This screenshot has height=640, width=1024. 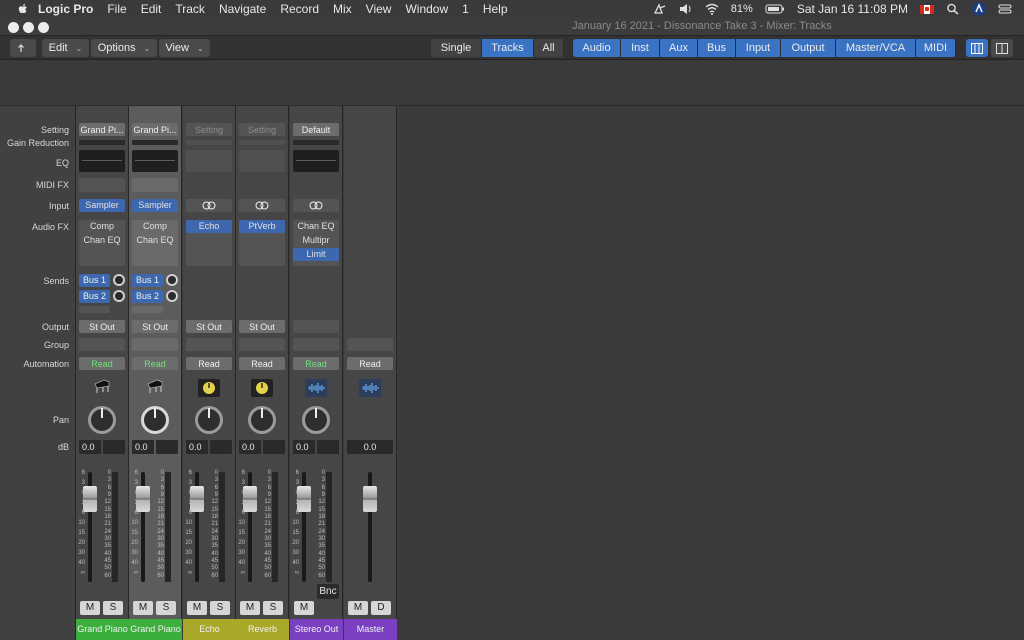 What do you see at coordinates (679, 48) in the screenshot?
I see `filter-aux-button: Aux` at bounding box center [679, 48].